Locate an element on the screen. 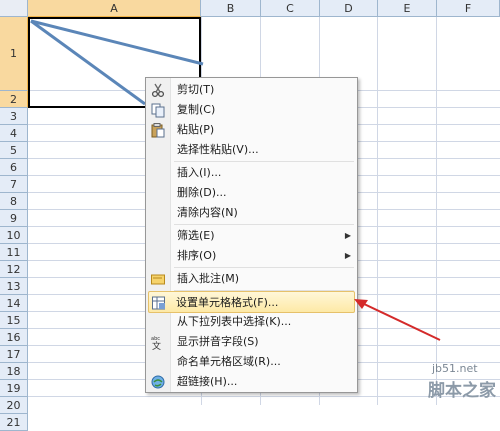 The image size is (500, 431). red-arrow-line is located at coordinates (401, 321).